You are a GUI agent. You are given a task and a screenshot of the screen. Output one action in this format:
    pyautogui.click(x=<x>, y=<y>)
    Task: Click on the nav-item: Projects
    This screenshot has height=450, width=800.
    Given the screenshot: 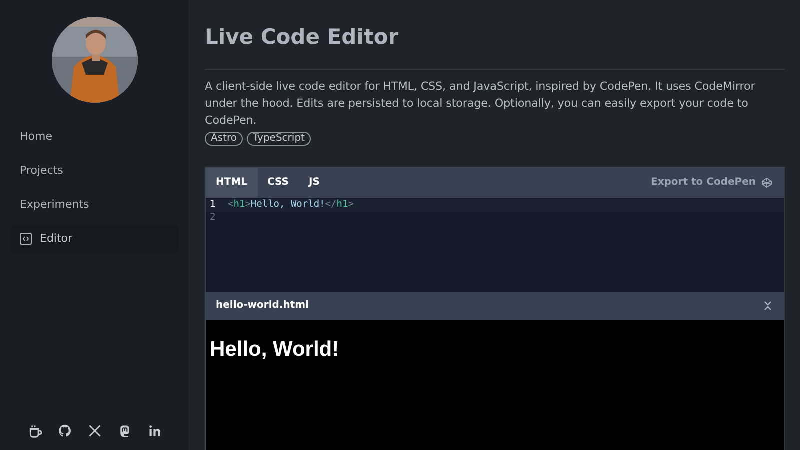 What is the action you would take?
    pyautogui.click(x=94, y=171)
    